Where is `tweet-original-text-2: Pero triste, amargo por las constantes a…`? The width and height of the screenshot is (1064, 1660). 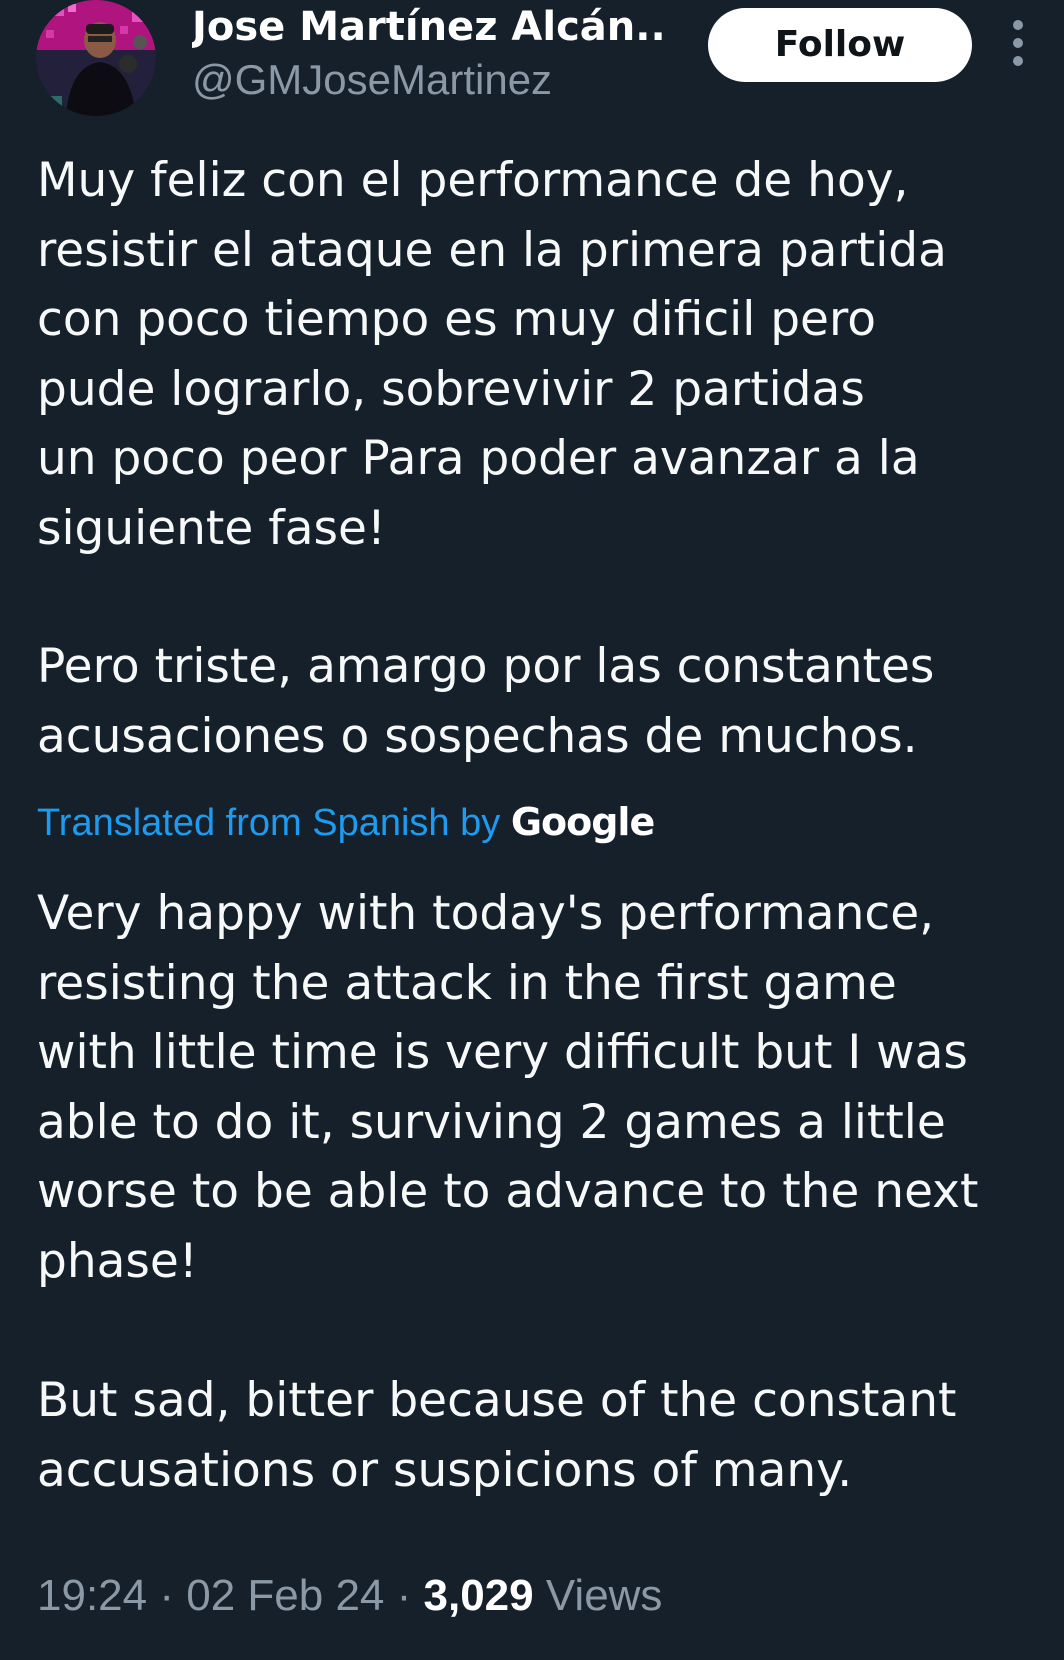
tweet-original-text-2: Pero triste, amargo por las constantes a… is located at coordinates (486, 701).